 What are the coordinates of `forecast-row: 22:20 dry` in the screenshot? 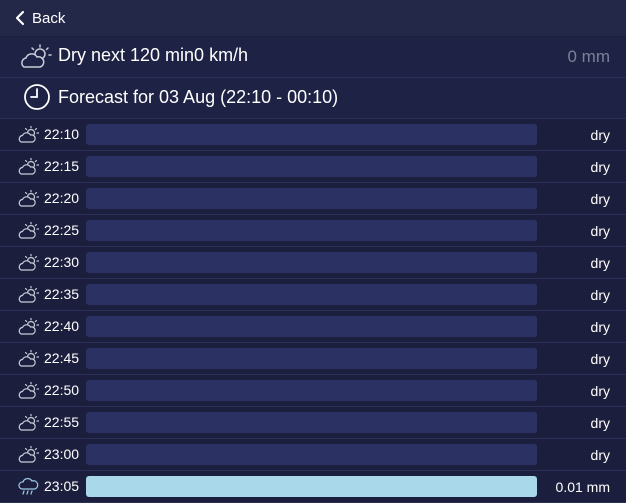 It's located at (313, 199).